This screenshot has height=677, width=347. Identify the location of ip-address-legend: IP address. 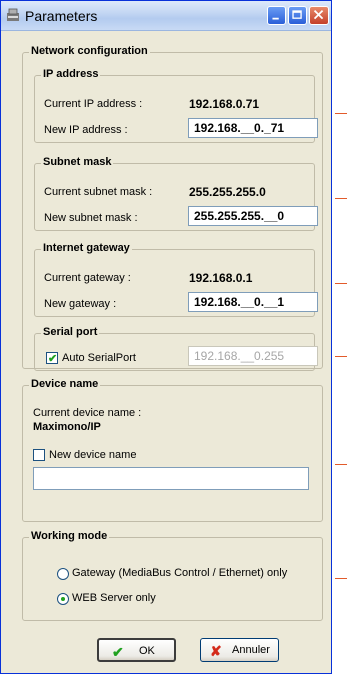
(71, 74).